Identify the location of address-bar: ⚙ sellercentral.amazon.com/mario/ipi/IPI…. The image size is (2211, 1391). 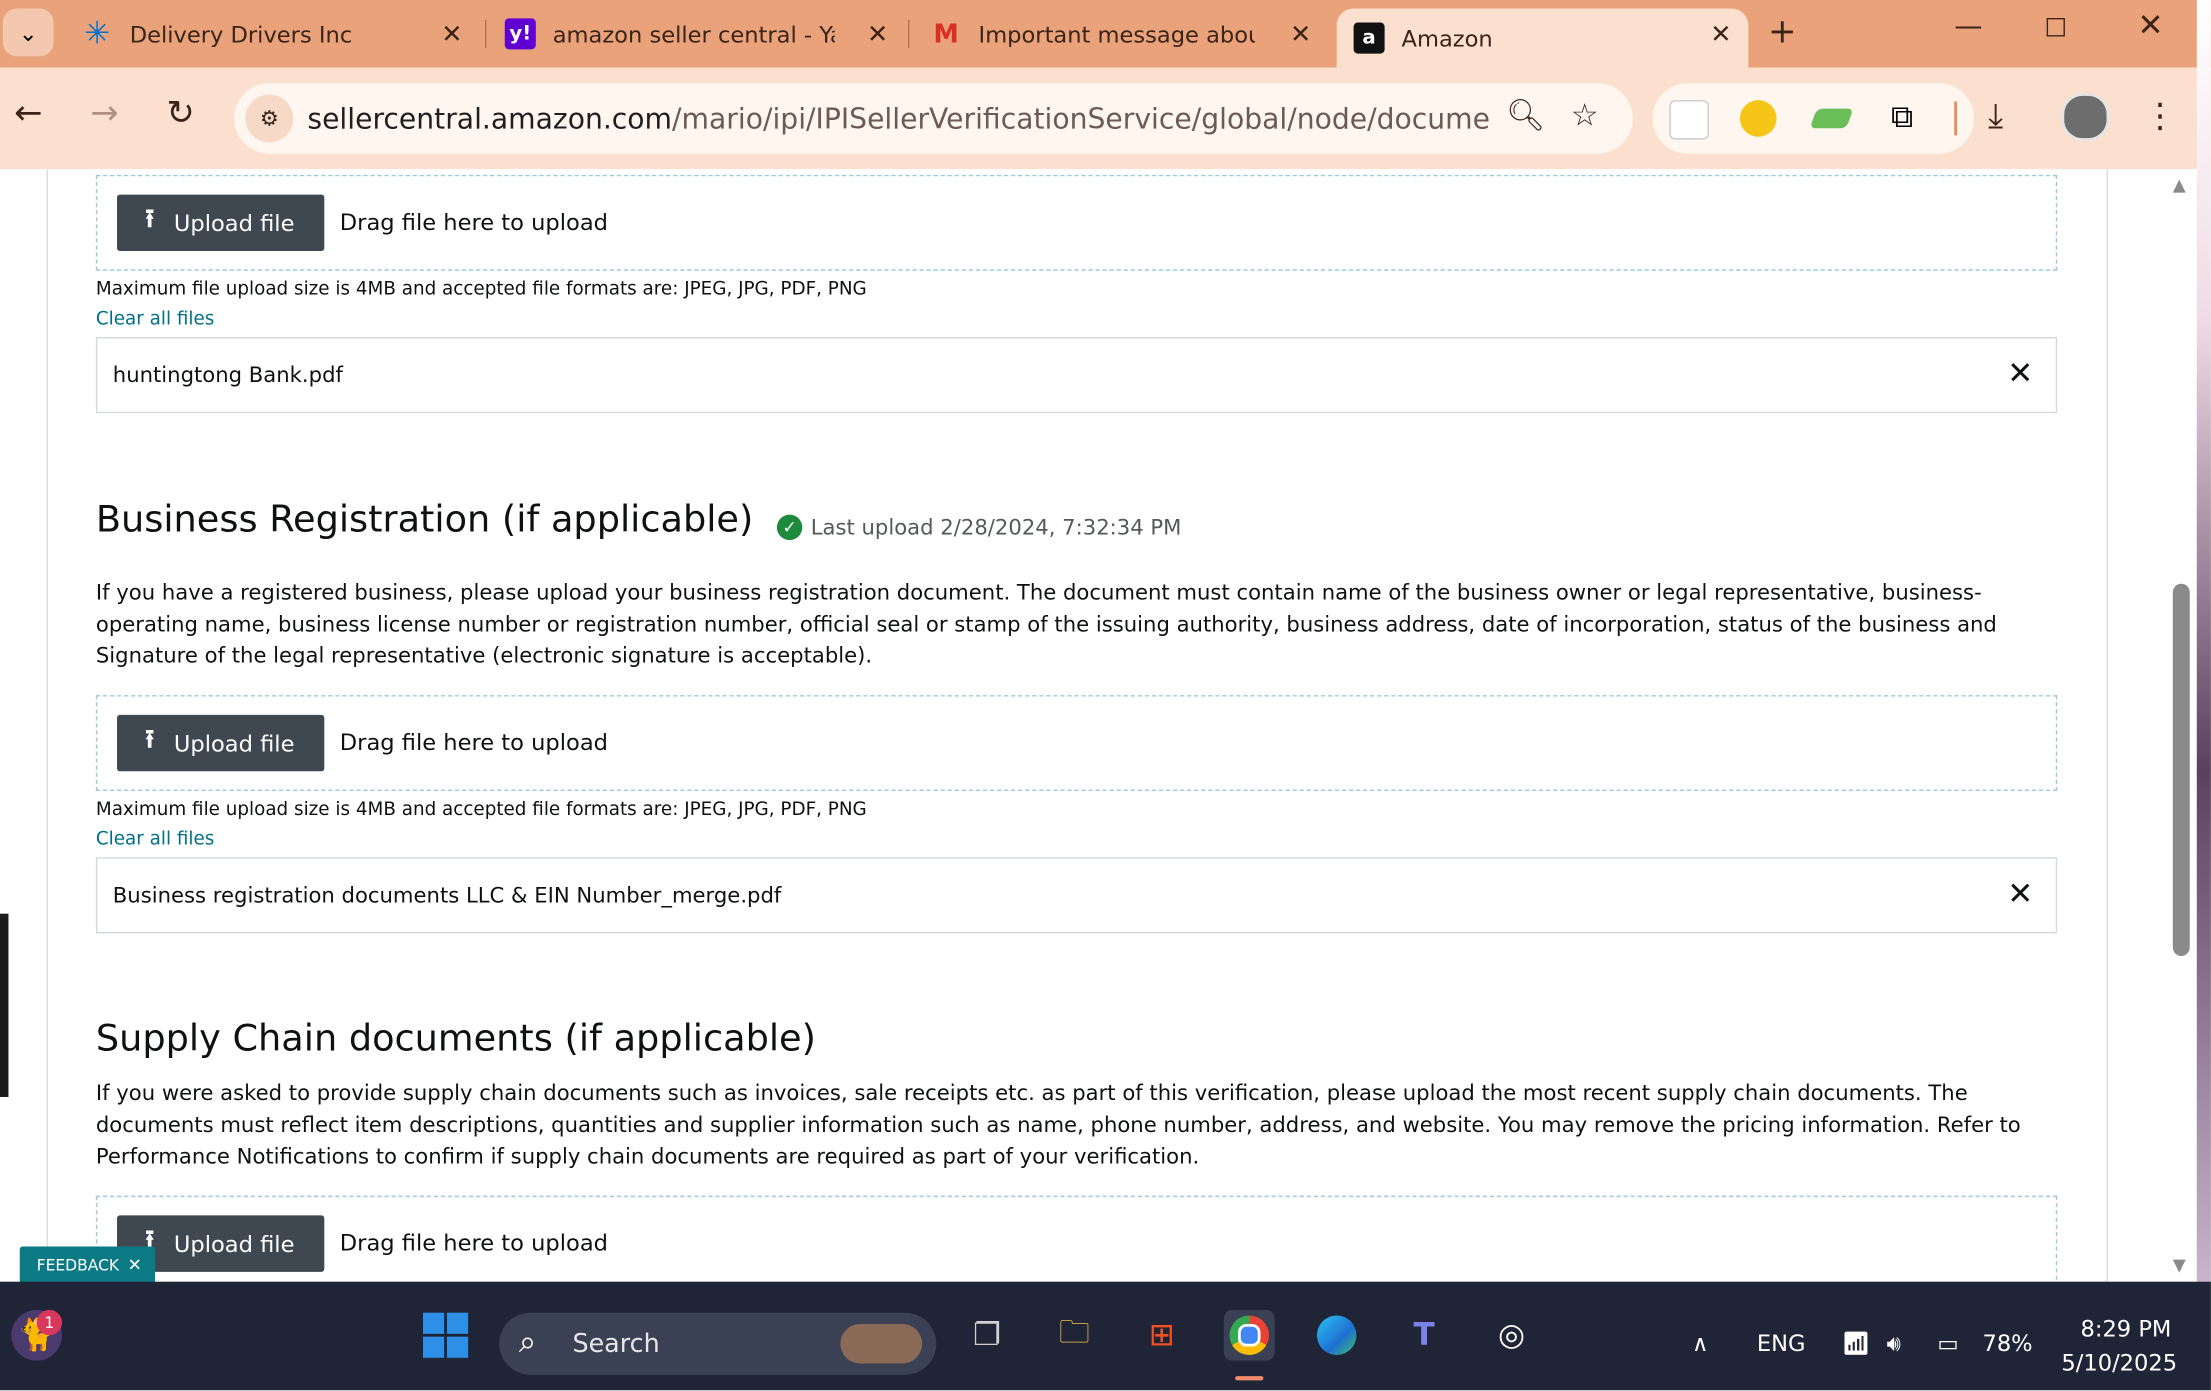
(933, 118).